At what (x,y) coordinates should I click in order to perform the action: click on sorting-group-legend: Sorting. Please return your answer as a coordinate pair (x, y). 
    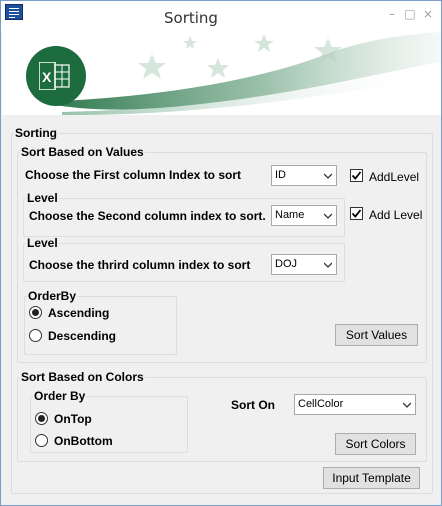
    Looking at the image, I should click on (36, 133).